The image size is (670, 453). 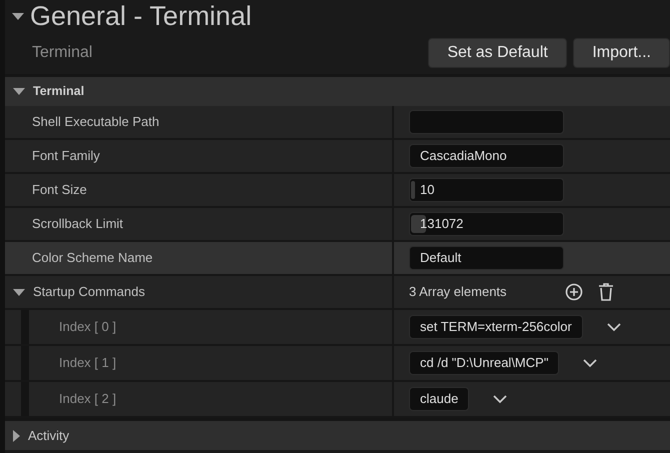 What do you see at coordinates (96, 122) in the screenshot?
I see `property-label: Shell Executable Path` at bounding box center [96, 122].